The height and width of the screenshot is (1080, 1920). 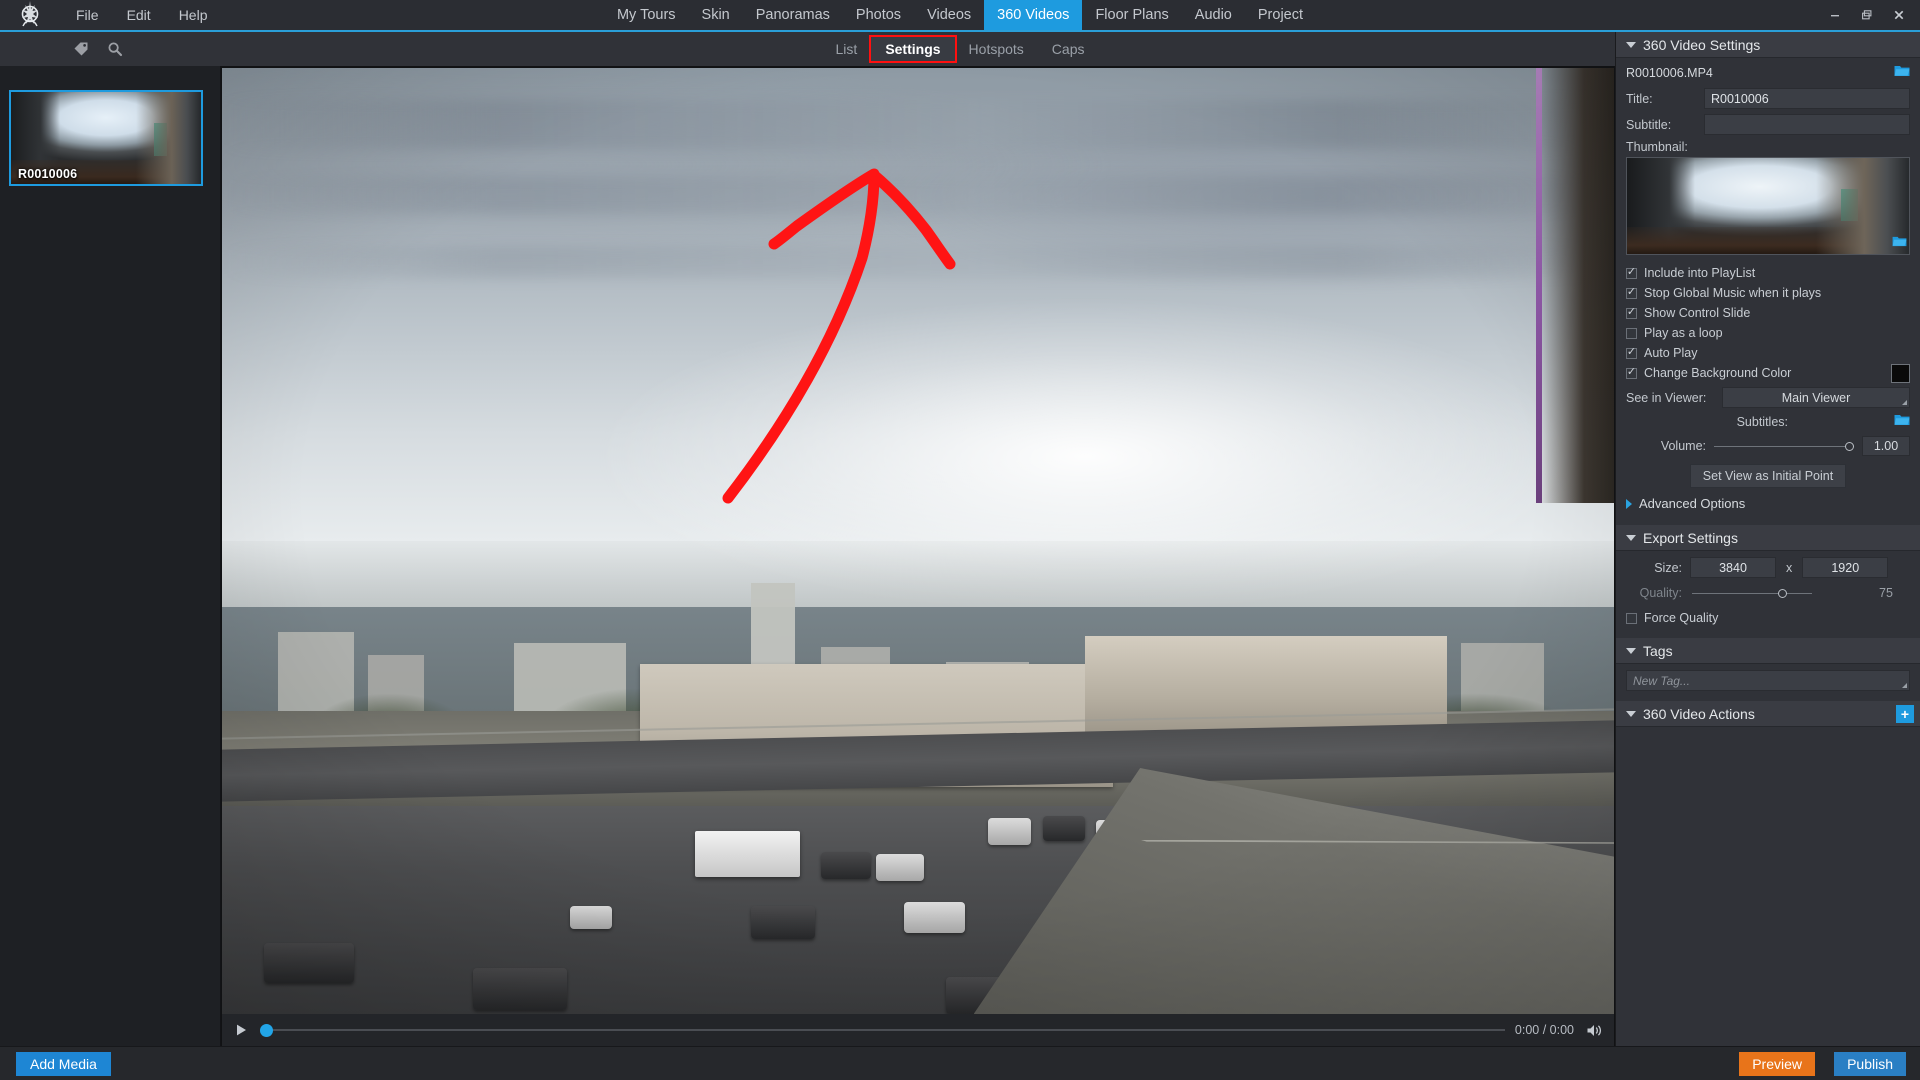 I want to click on video-settings-body: R0010006.MP4 Title: Subtitle:, so click(x=1768, y=291).